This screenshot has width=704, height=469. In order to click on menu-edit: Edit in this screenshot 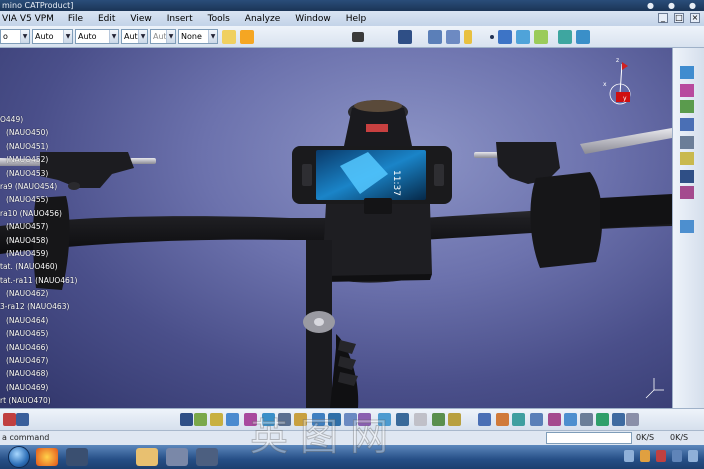, I will do `click(106, 19)`.